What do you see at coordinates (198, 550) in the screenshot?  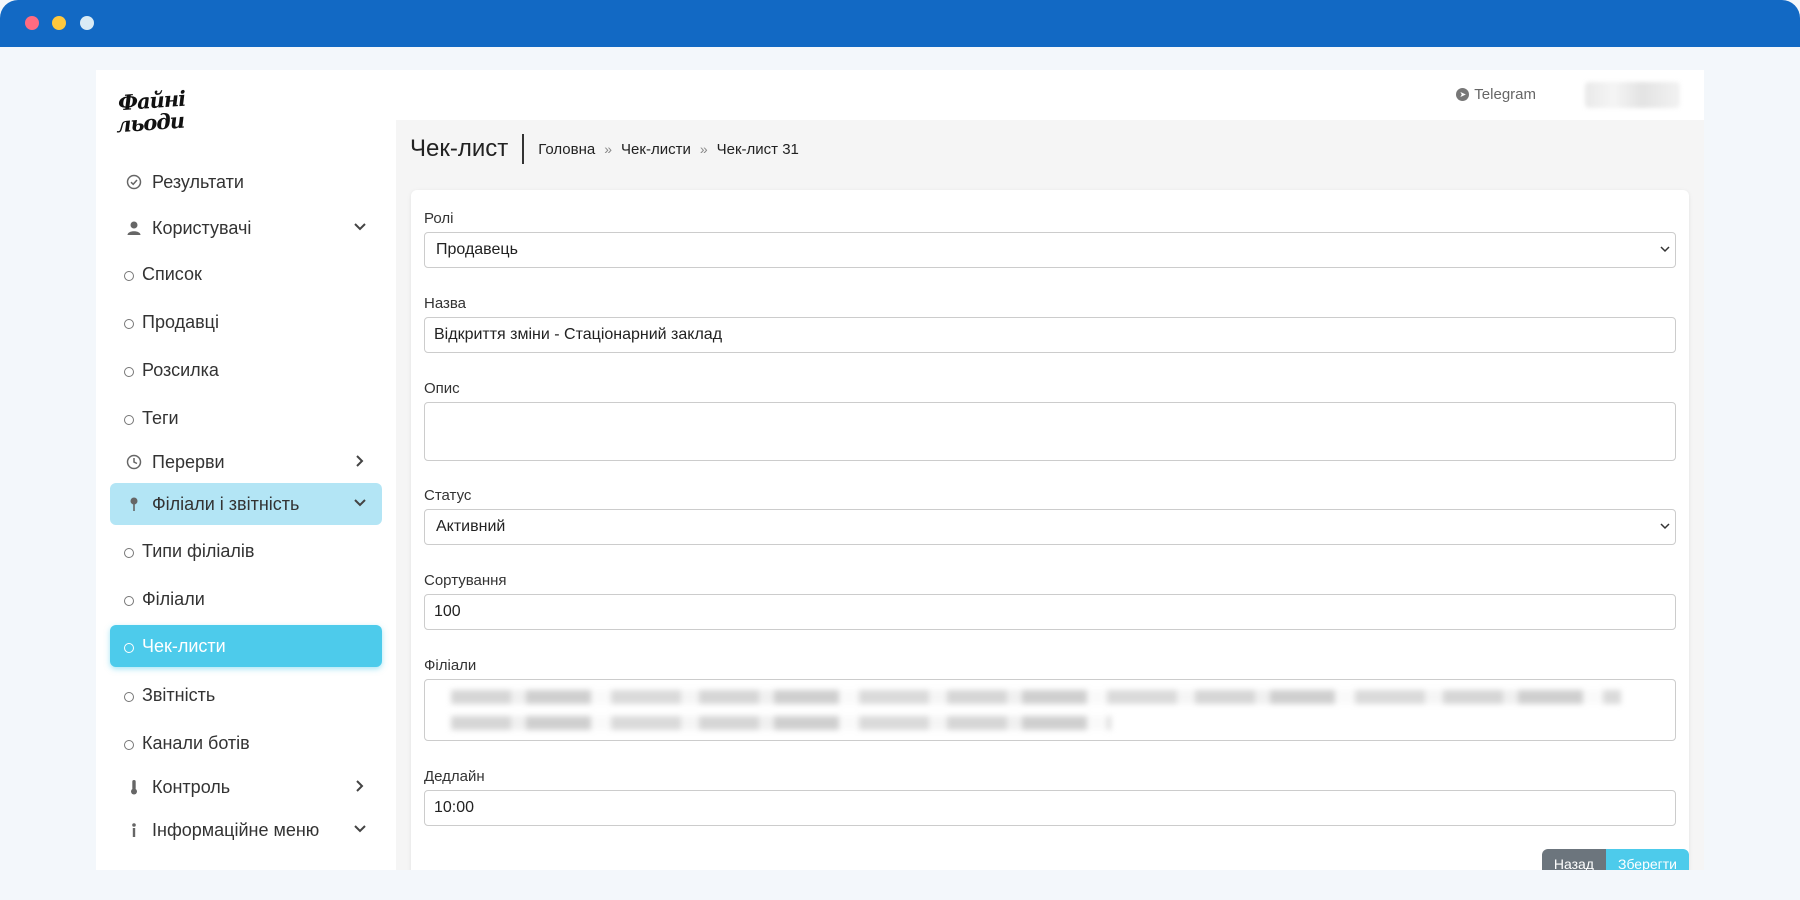 I see `sidebar-item-label: Типи філіалів` at bounding box center [198, 550].